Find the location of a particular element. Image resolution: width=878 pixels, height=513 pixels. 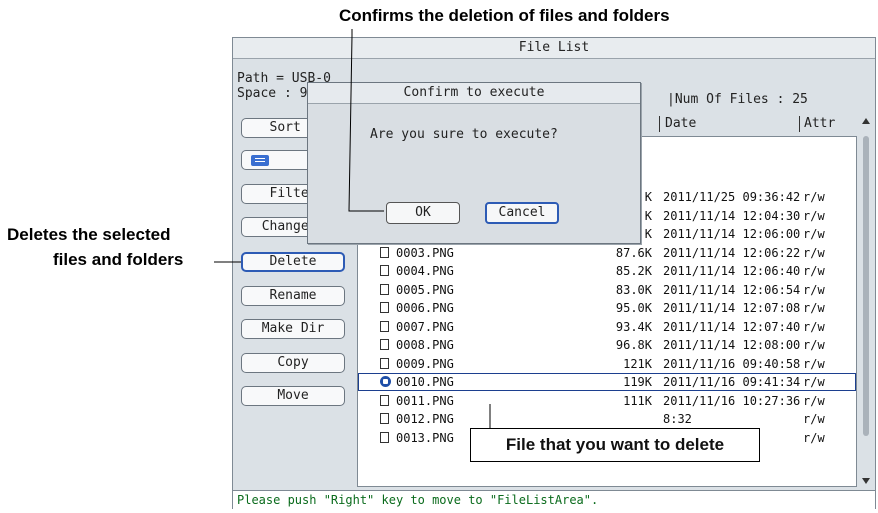

file-name: 0012.PNG is located at coordinates (425, 419).